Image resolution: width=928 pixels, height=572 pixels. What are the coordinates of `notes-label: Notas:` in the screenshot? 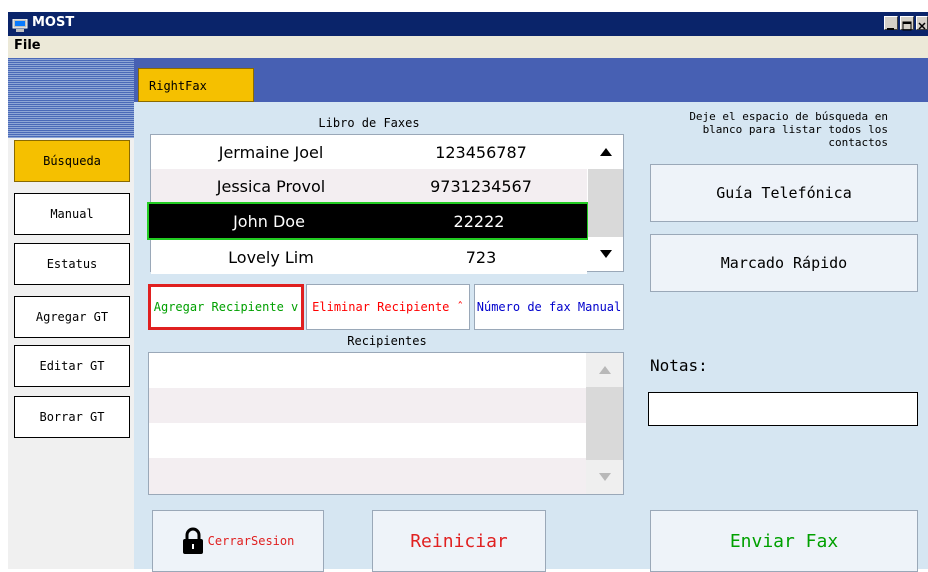 It's located at (679, 365).